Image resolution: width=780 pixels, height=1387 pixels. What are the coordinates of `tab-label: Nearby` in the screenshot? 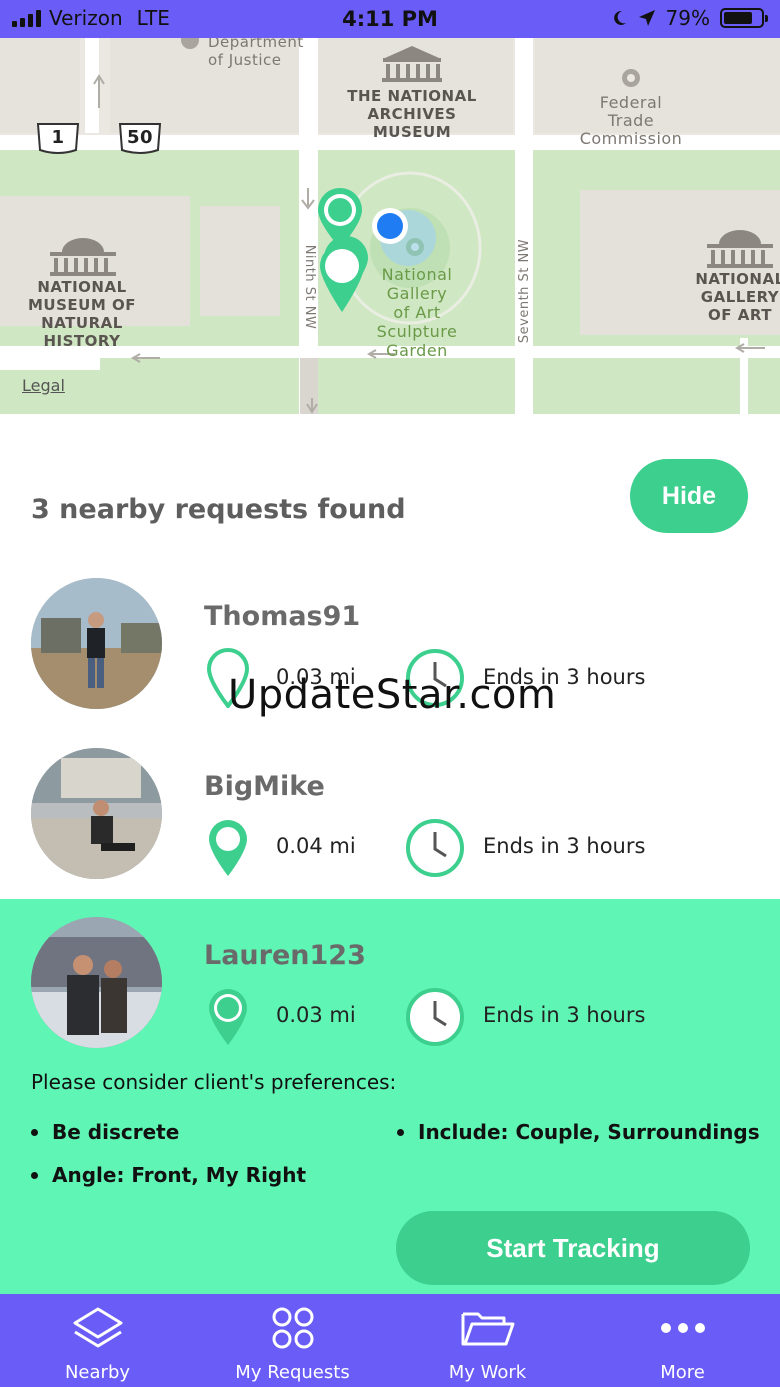 It's located at (97, 1372).